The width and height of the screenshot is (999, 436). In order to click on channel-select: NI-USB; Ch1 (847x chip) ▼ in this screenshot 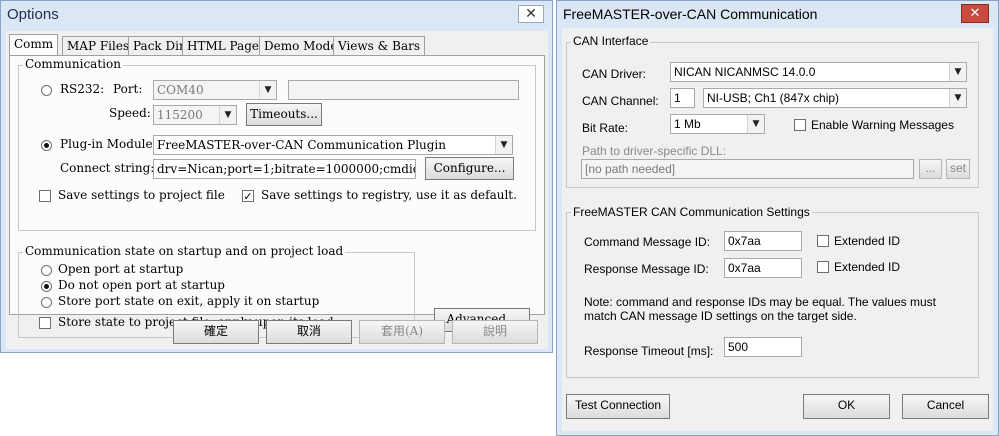, I will do `click(835, 98)`.